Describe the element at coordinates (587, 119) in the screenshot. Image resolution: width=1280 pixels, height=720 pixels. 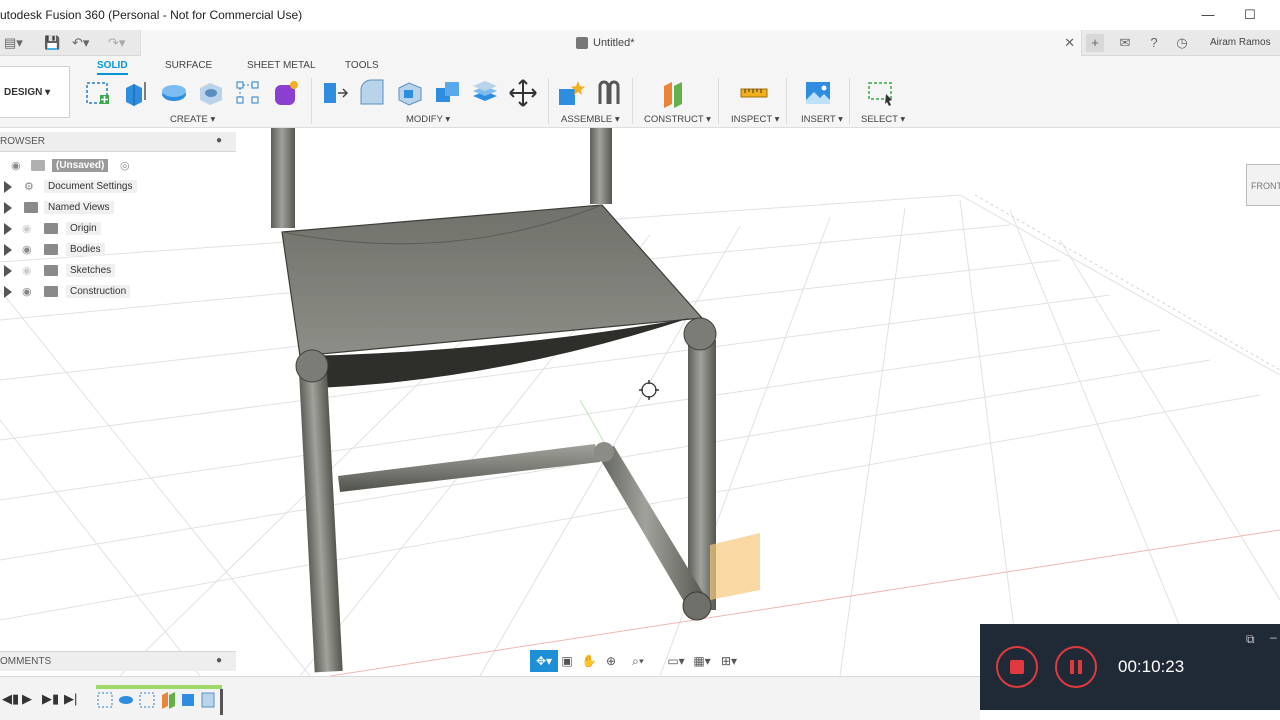
I see `assemble-label: ASSEMBLE` at that location.